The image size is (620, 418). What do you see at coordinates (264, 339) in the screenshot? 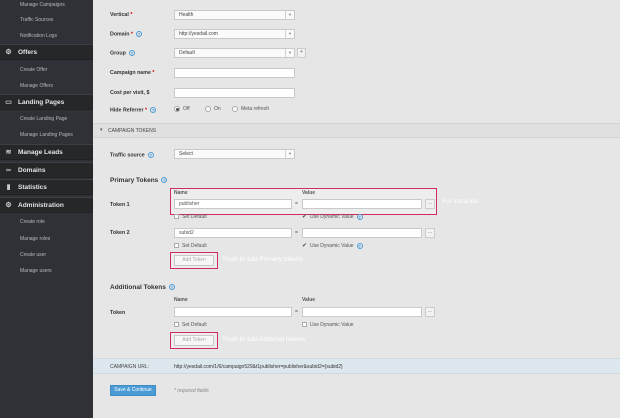
I see `hint-add-additional: Push to add Aditional tokens` at bounding box center [264, 339].